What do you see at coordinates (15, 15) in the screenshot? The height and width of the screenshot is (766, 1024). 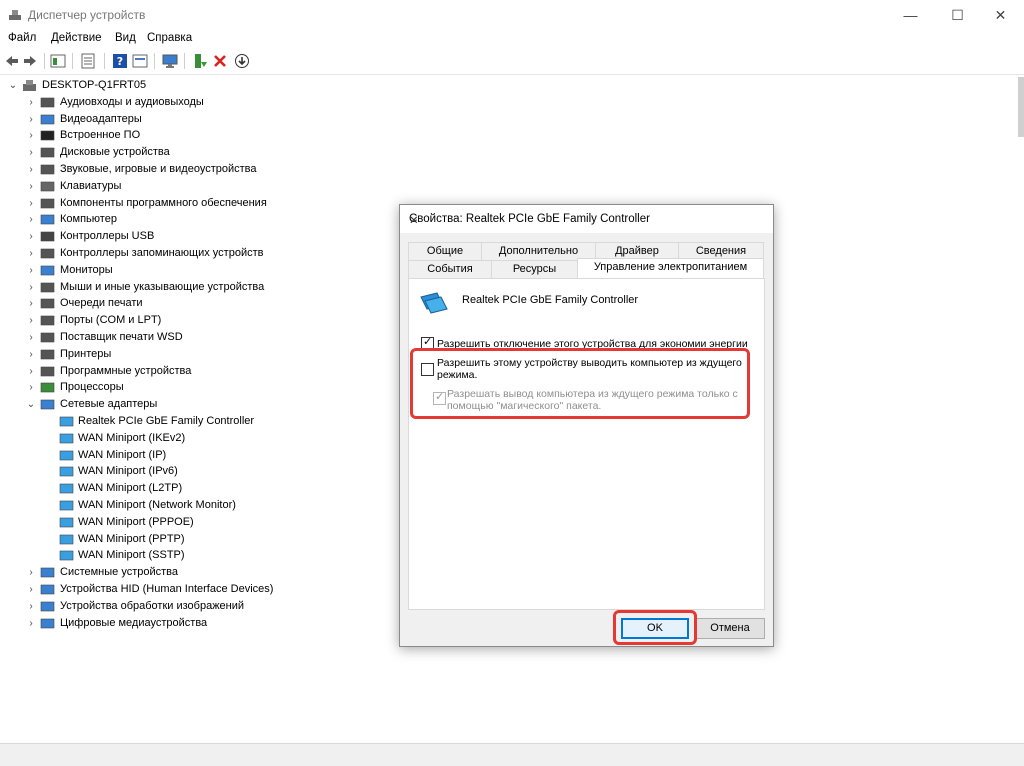 I see `device-manager-icon` at bounding box center [15, 15].